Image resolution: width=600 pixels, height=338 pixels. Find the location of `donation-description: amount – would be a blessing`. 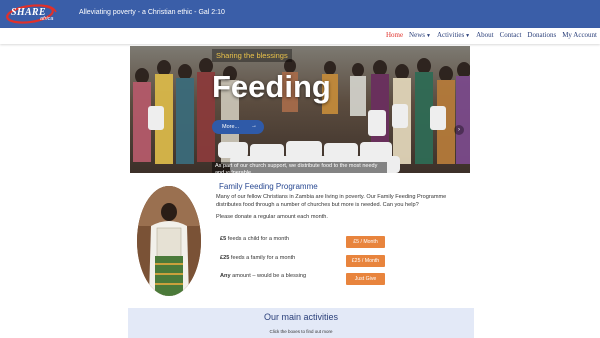

donation-description: amount – would be a blessing is located at coordinates (268, 276).